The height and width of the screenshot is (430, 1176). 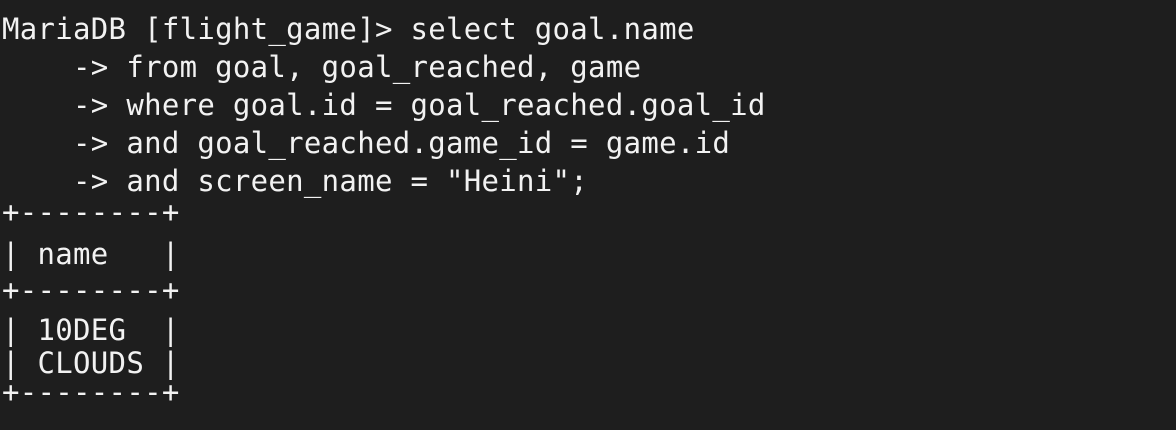 I want to click on sql-continuation-line: -> and goal_reached.game_id = game.id, so click(x=366, y=143).